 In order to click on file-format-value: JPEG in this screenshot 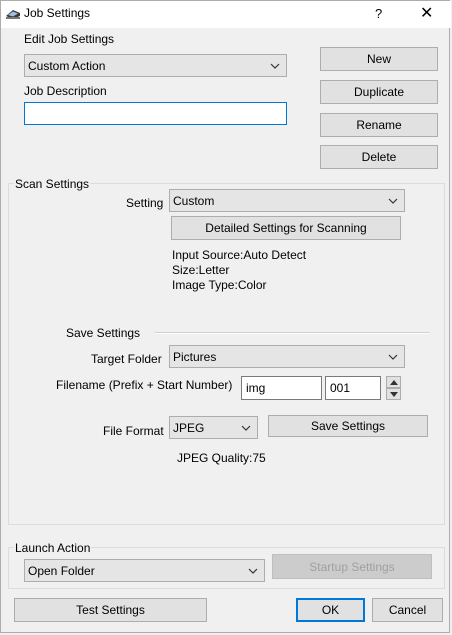, I will do `click(189, 427)`.